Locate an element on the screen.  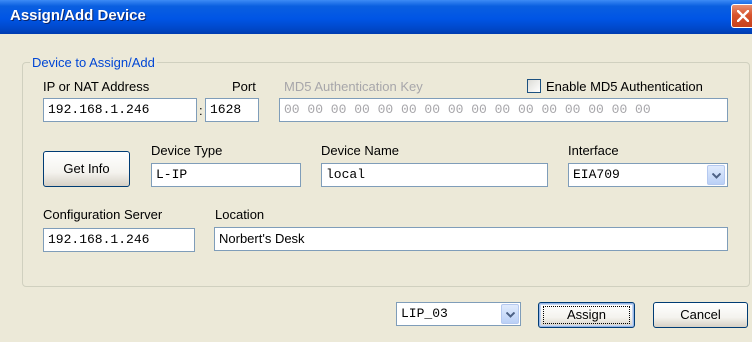
close-icon is located at coordinates (743, 16).